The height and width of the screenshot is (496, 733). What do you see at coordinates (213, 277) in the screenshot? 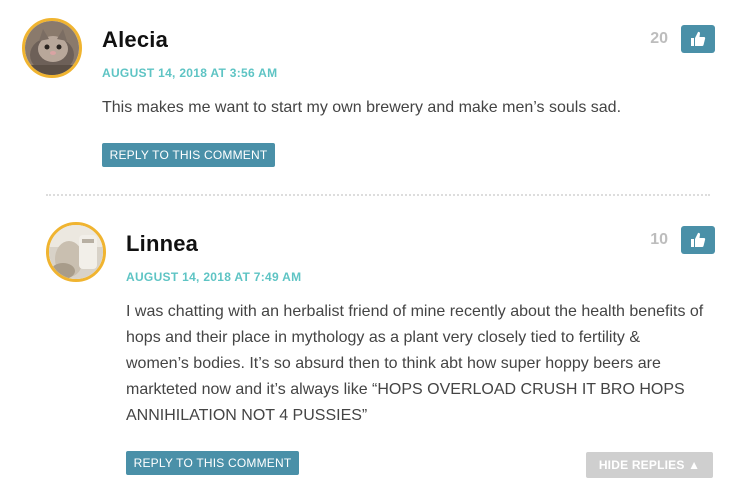
I see `comment-date: AUGUST 14, 2018 AT 7:49 AM` at bounding box center [213, 277].